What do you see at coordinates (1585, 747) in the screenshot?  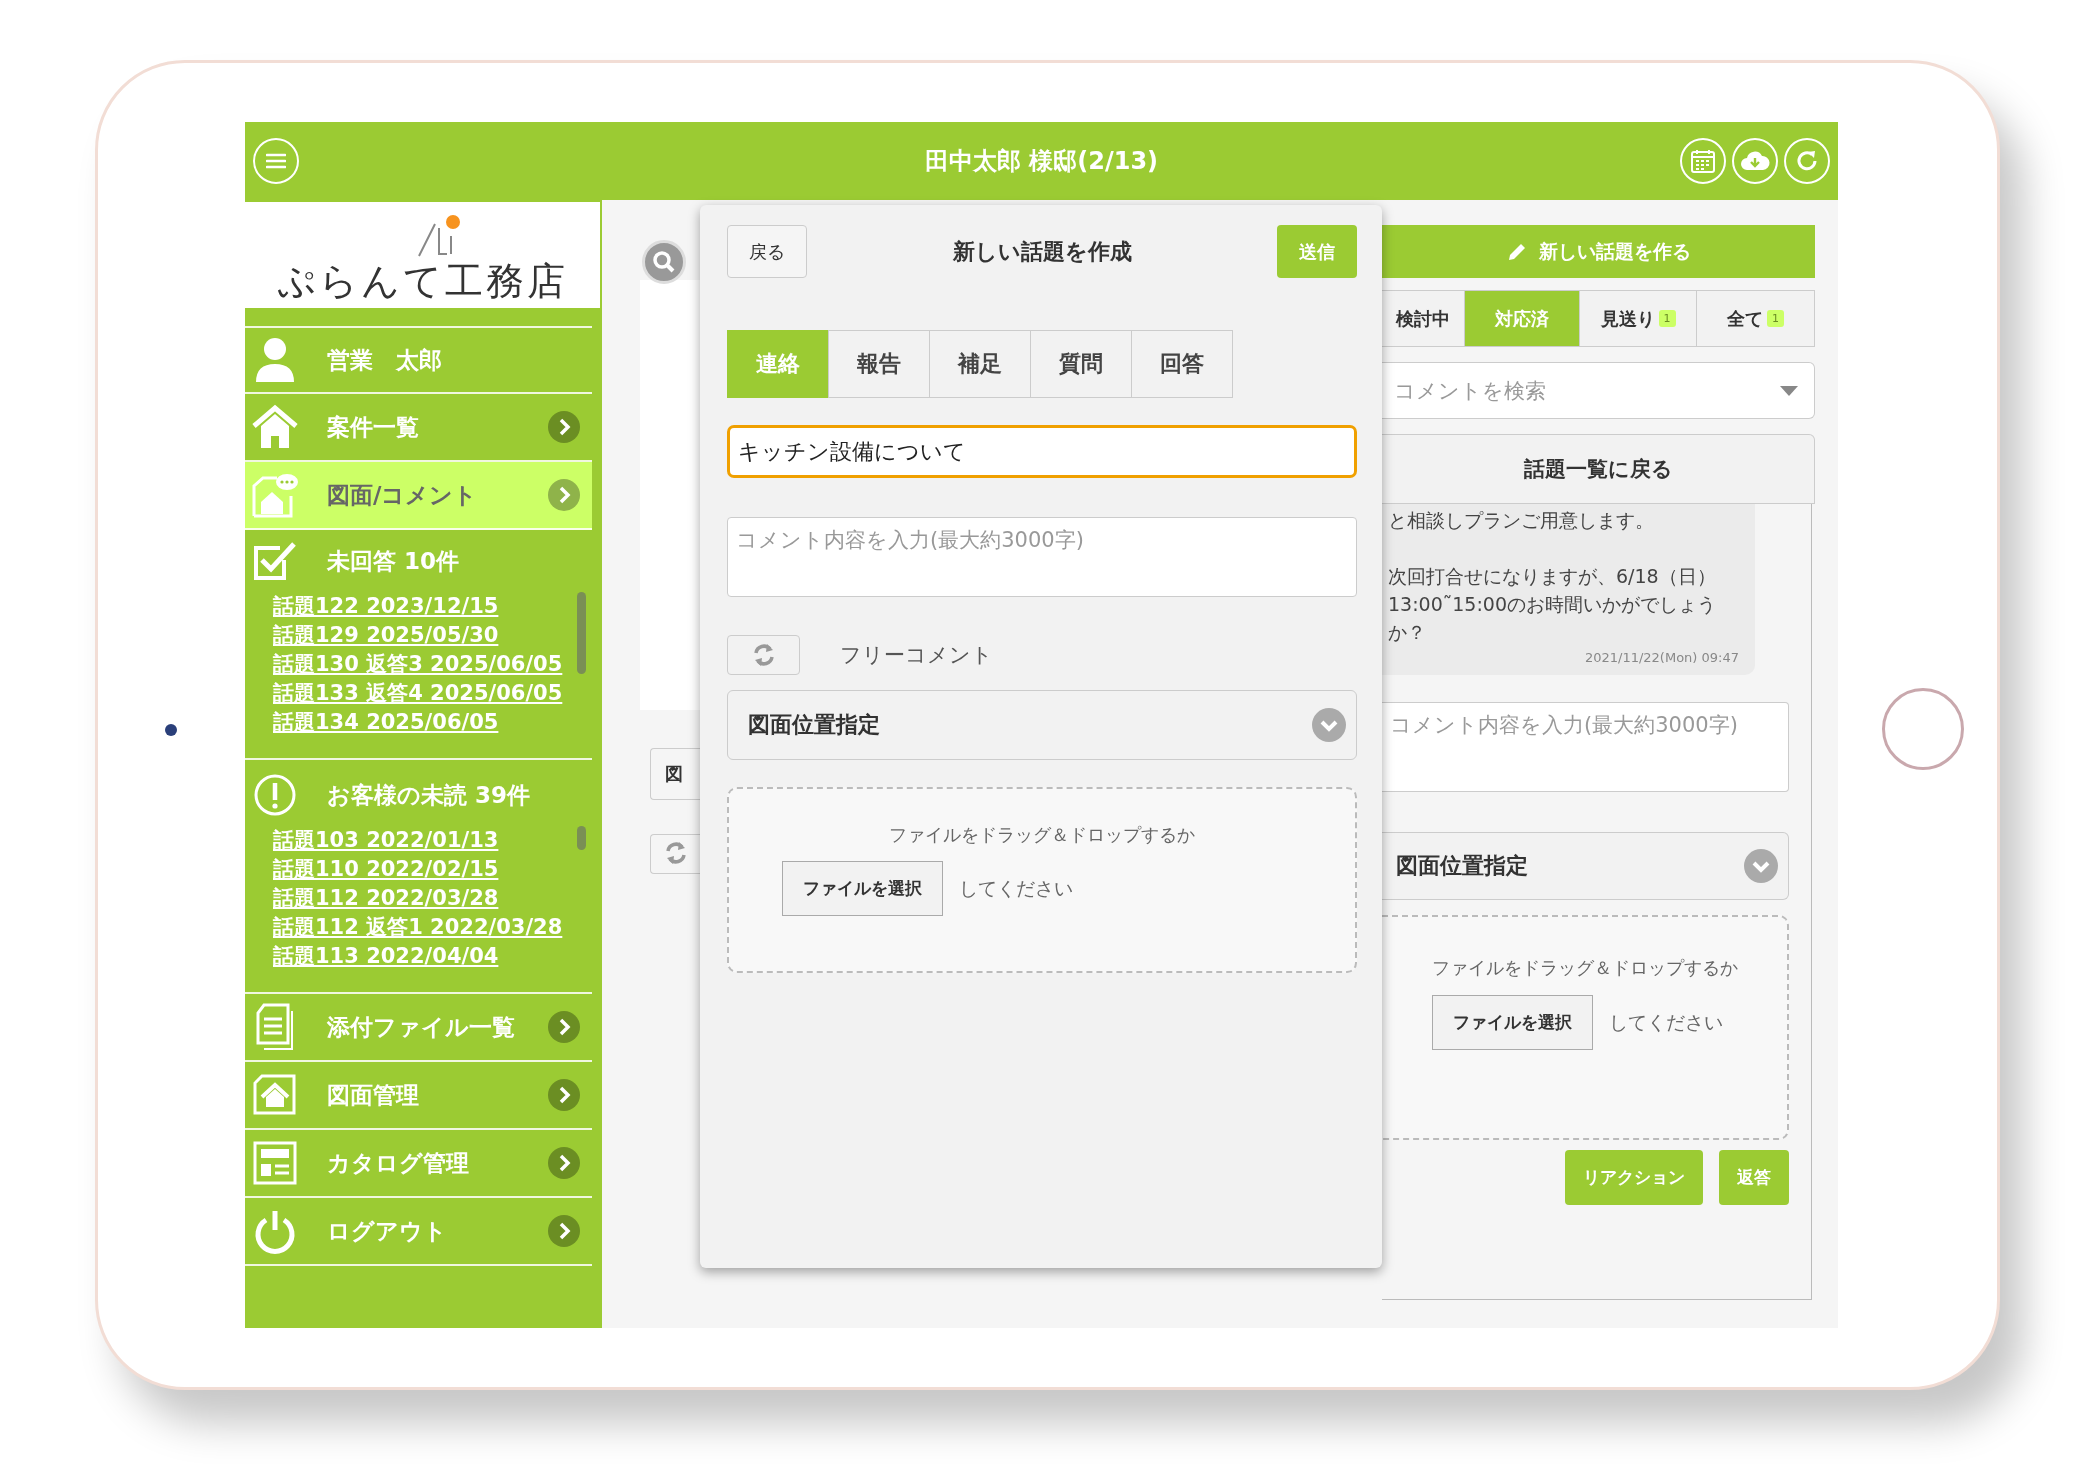 I see `reply-field: コメント内容を入力(最大約3000字)` at bounding box center [1585, 747].